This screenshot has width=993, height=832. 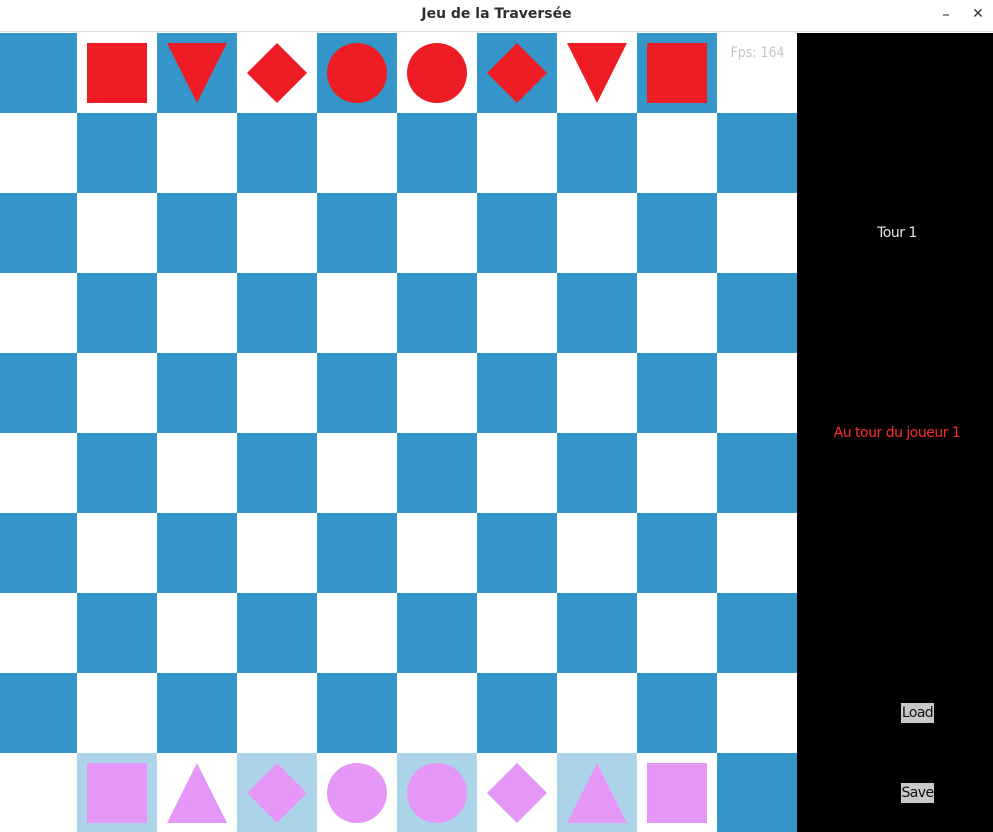 What do you see at coordinates (946, 15) in the screenshot?
I see `minimize-icon: –` at bounding box center [946, 15].